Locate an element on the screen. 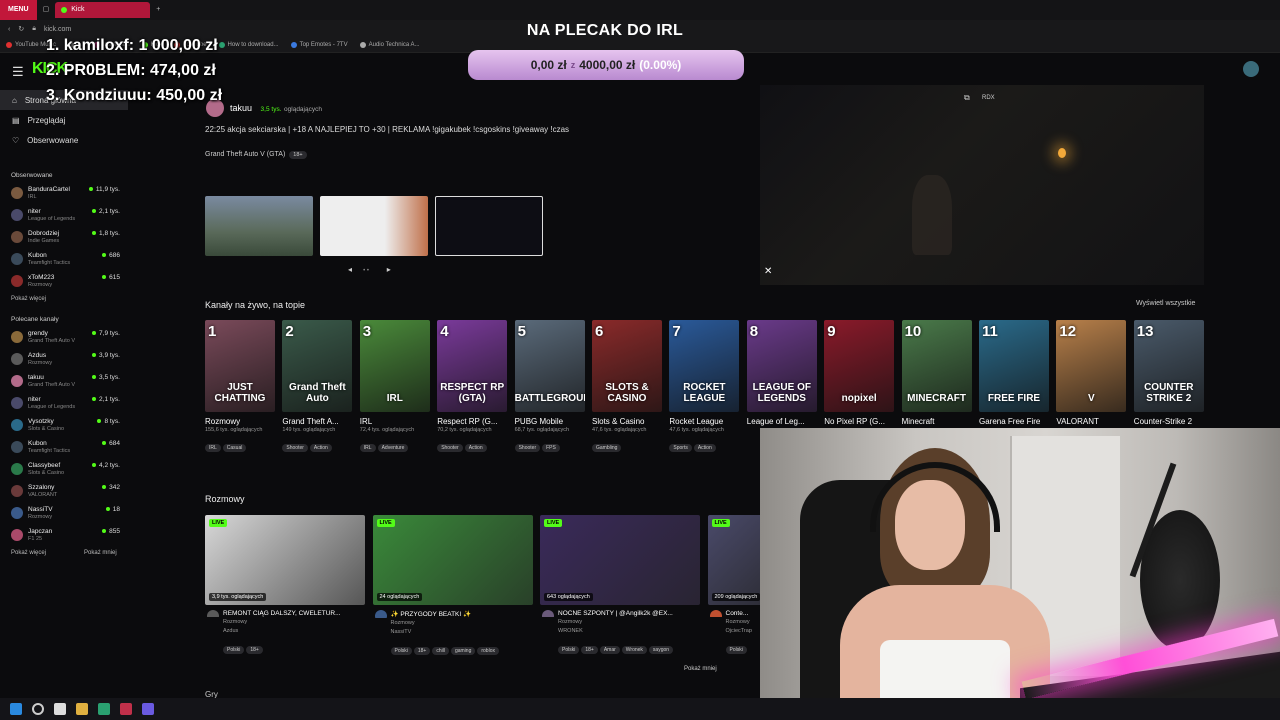  category-card: 10 MINECRAFT Minecraft is located at coordinates (936, 373).